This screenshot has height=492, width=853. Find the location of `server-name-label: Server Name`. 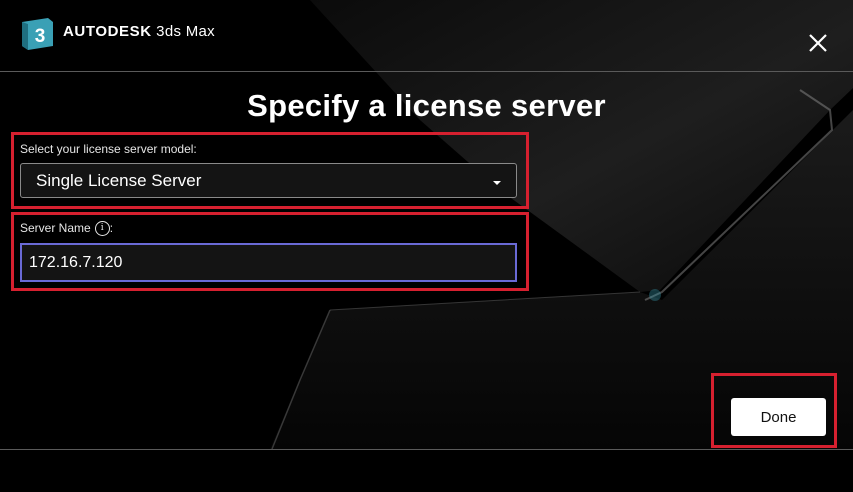

server-name-label: Server Name is located at coordinates (55, 228).